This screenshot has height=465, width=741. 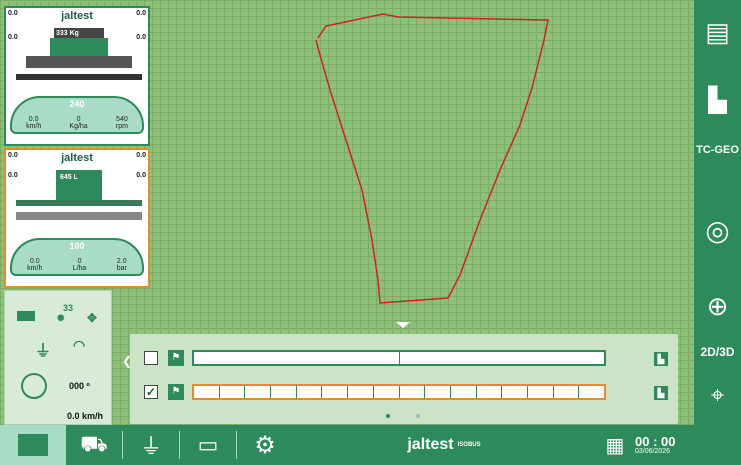 What do you see at coordinates (79, 345) in the screenshot?
I see `wifi-icon: ◠` at bounding box center [79, 345].